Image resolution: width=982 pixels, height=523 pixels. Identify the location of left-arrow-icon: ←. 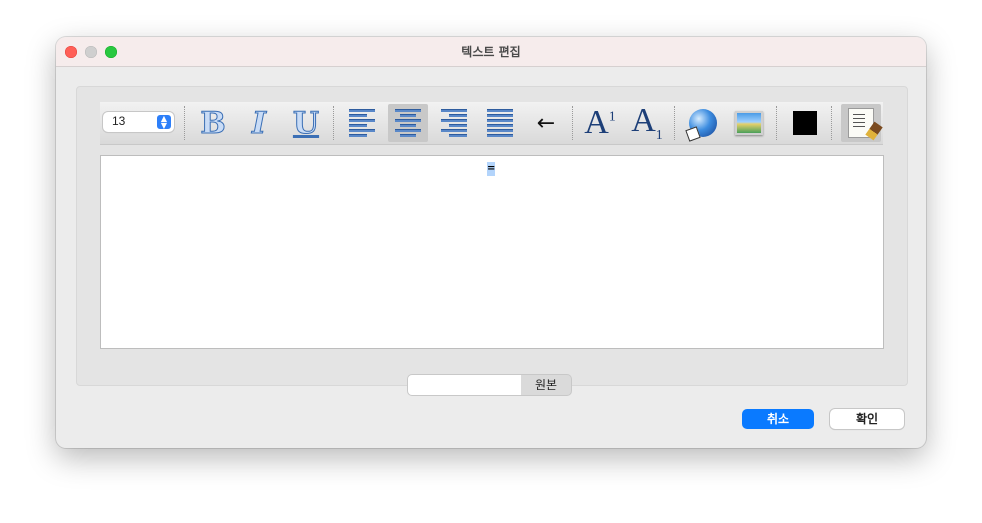
(546, 123).